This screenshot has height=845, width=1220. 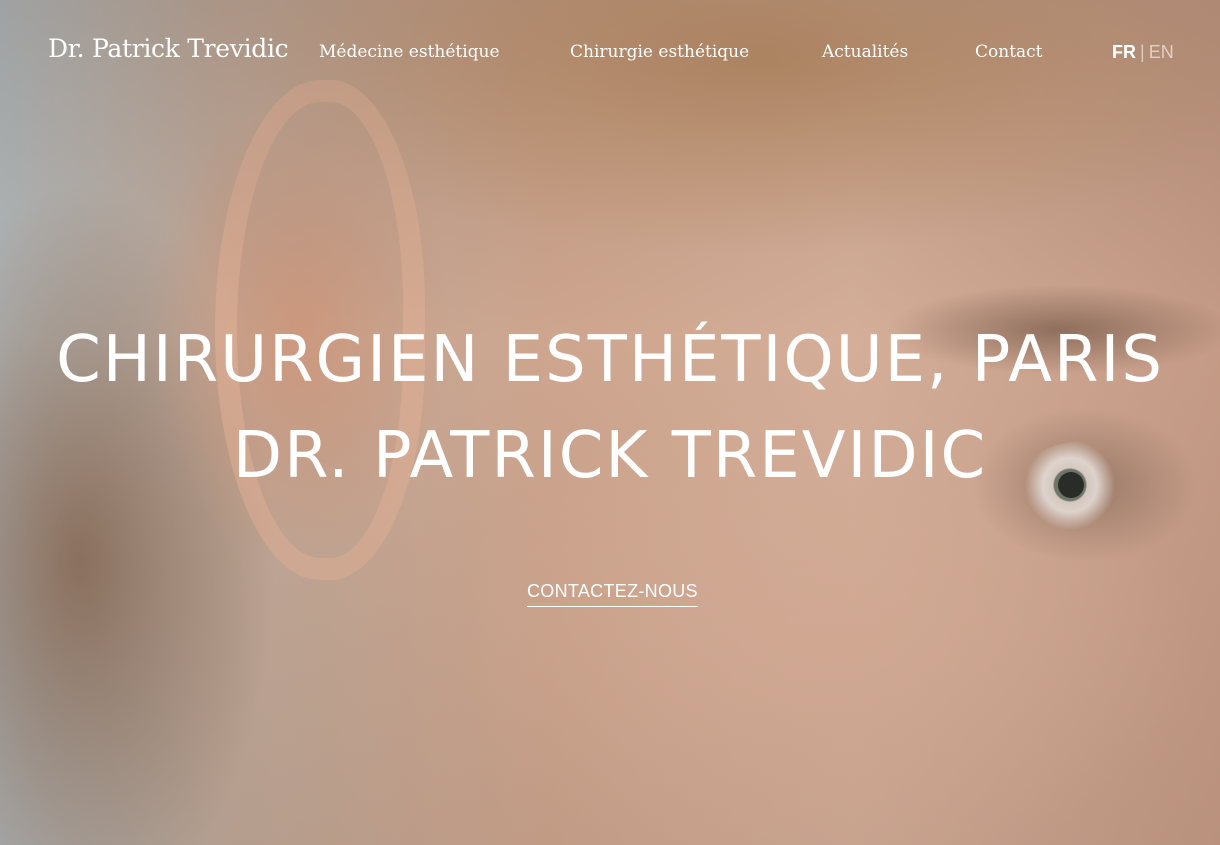 What do you see at coordinates (1124, 52) in the screenshot?
I see `language-fr-link: FR` at bounding box center [1124, 52].